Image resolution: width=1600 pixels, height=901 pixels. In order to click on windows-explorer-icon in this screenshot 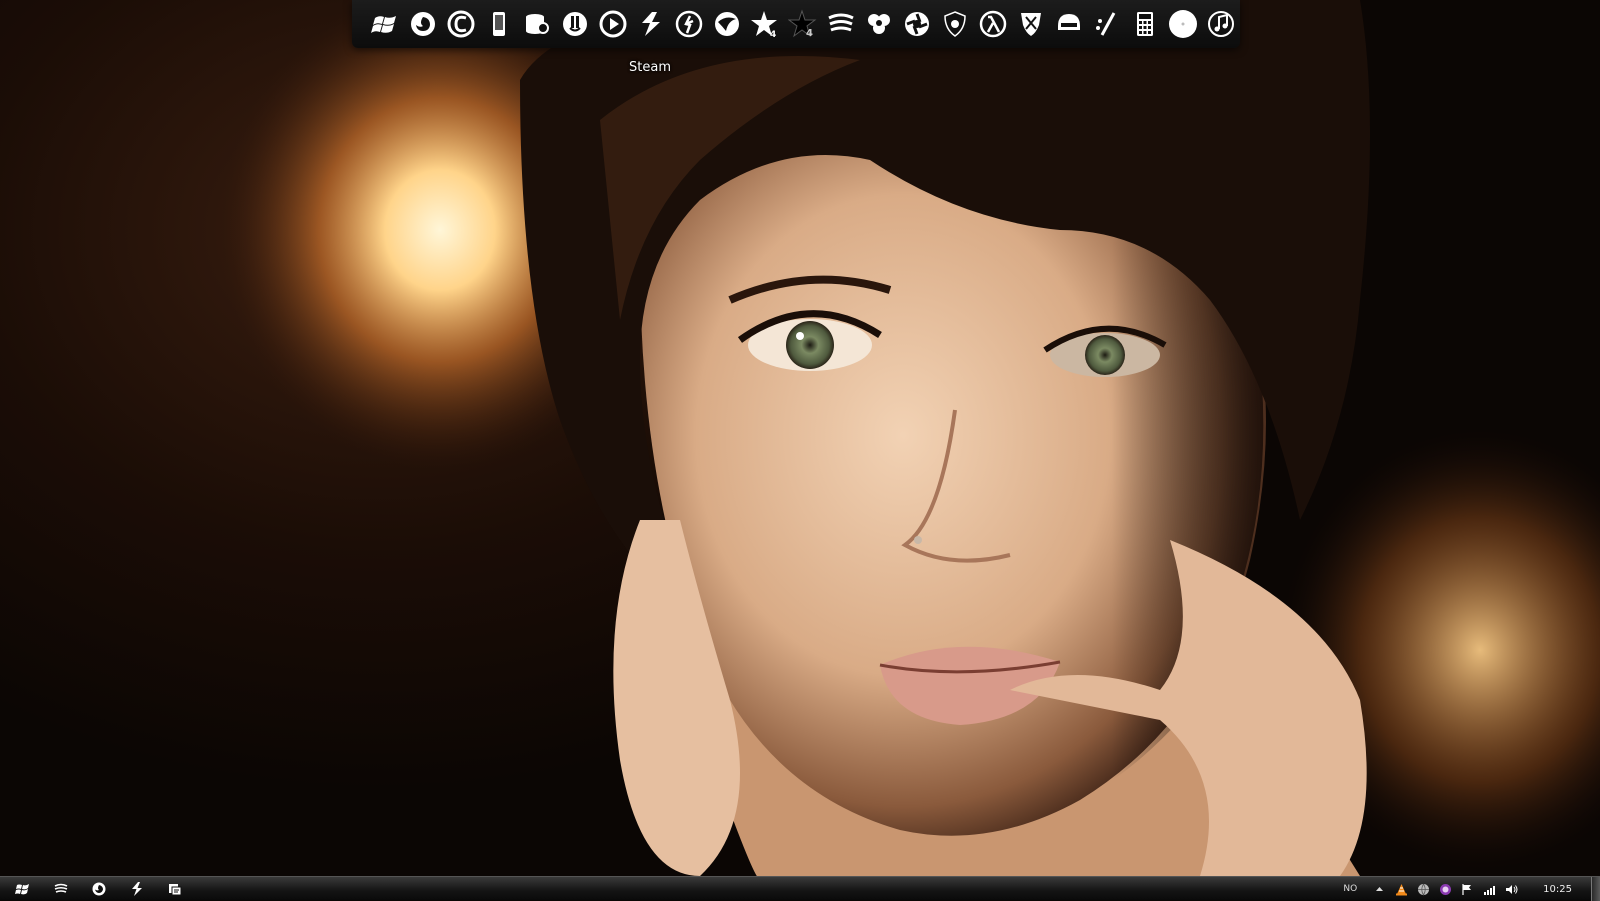, I will do `click(175, 889)`.